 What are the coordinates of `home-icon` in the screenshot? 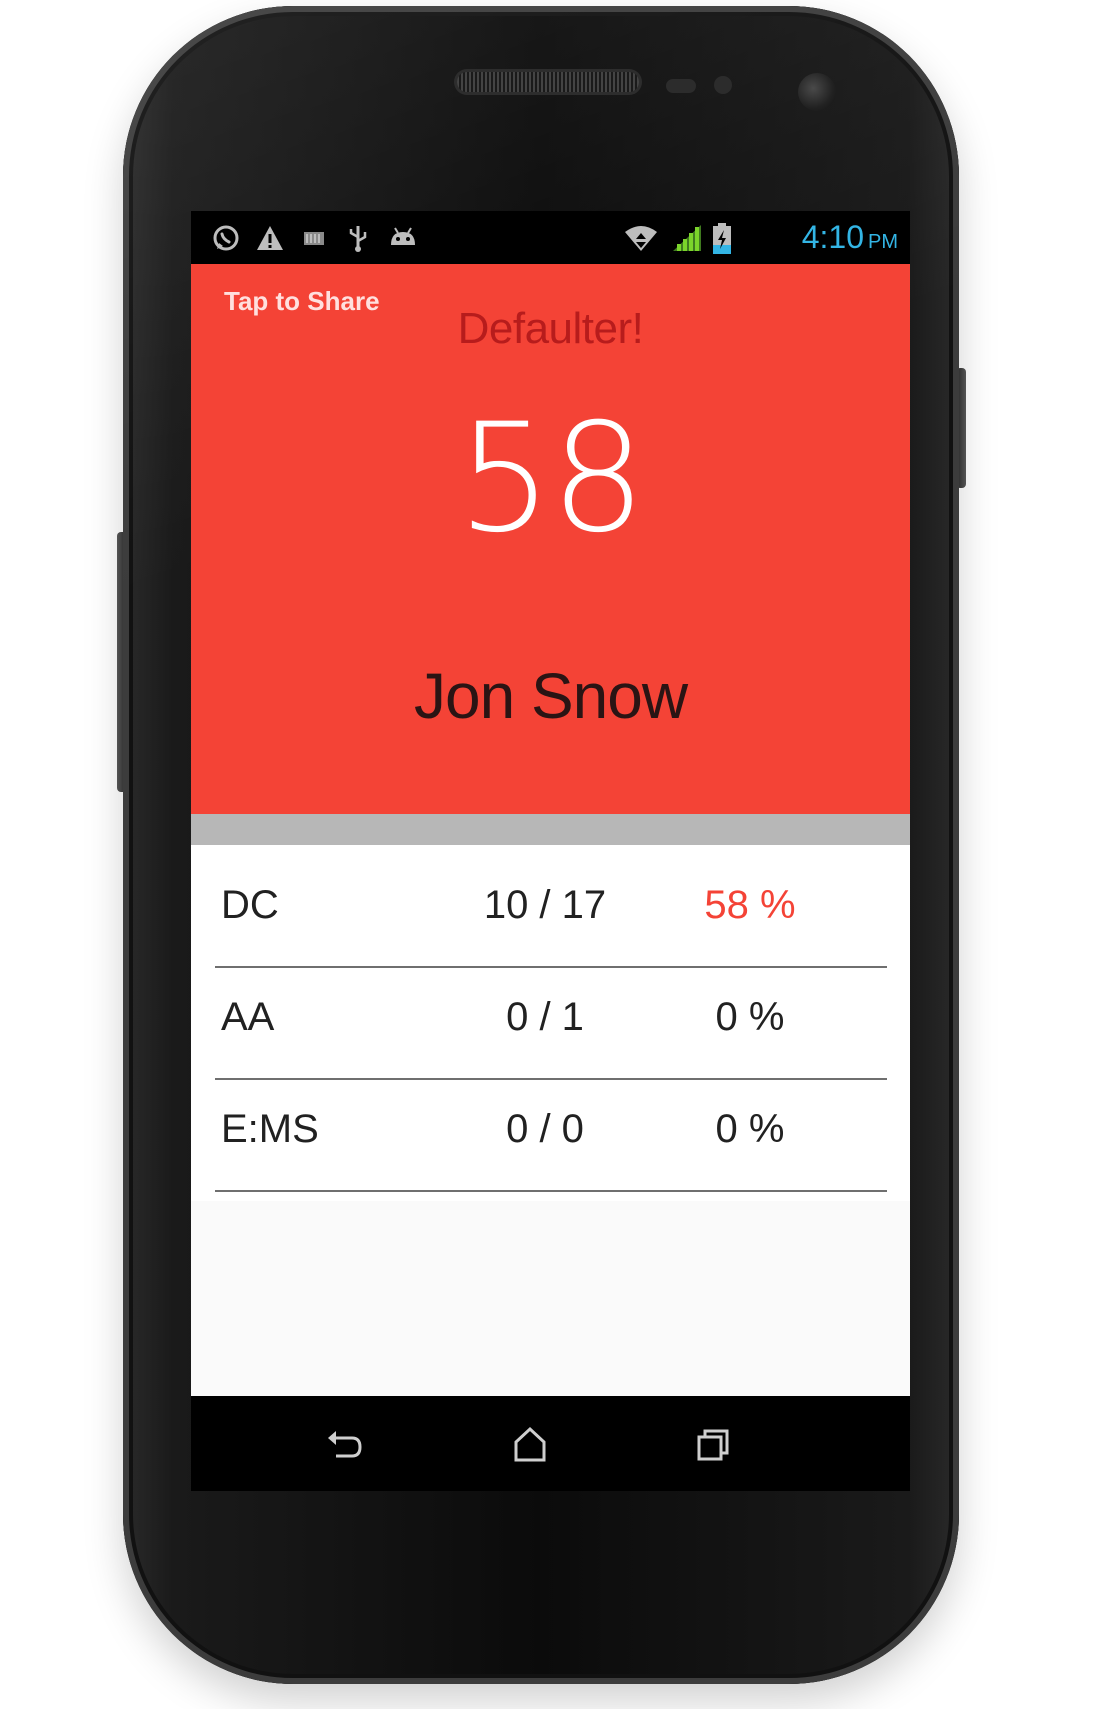 It's located at (530, 1444).